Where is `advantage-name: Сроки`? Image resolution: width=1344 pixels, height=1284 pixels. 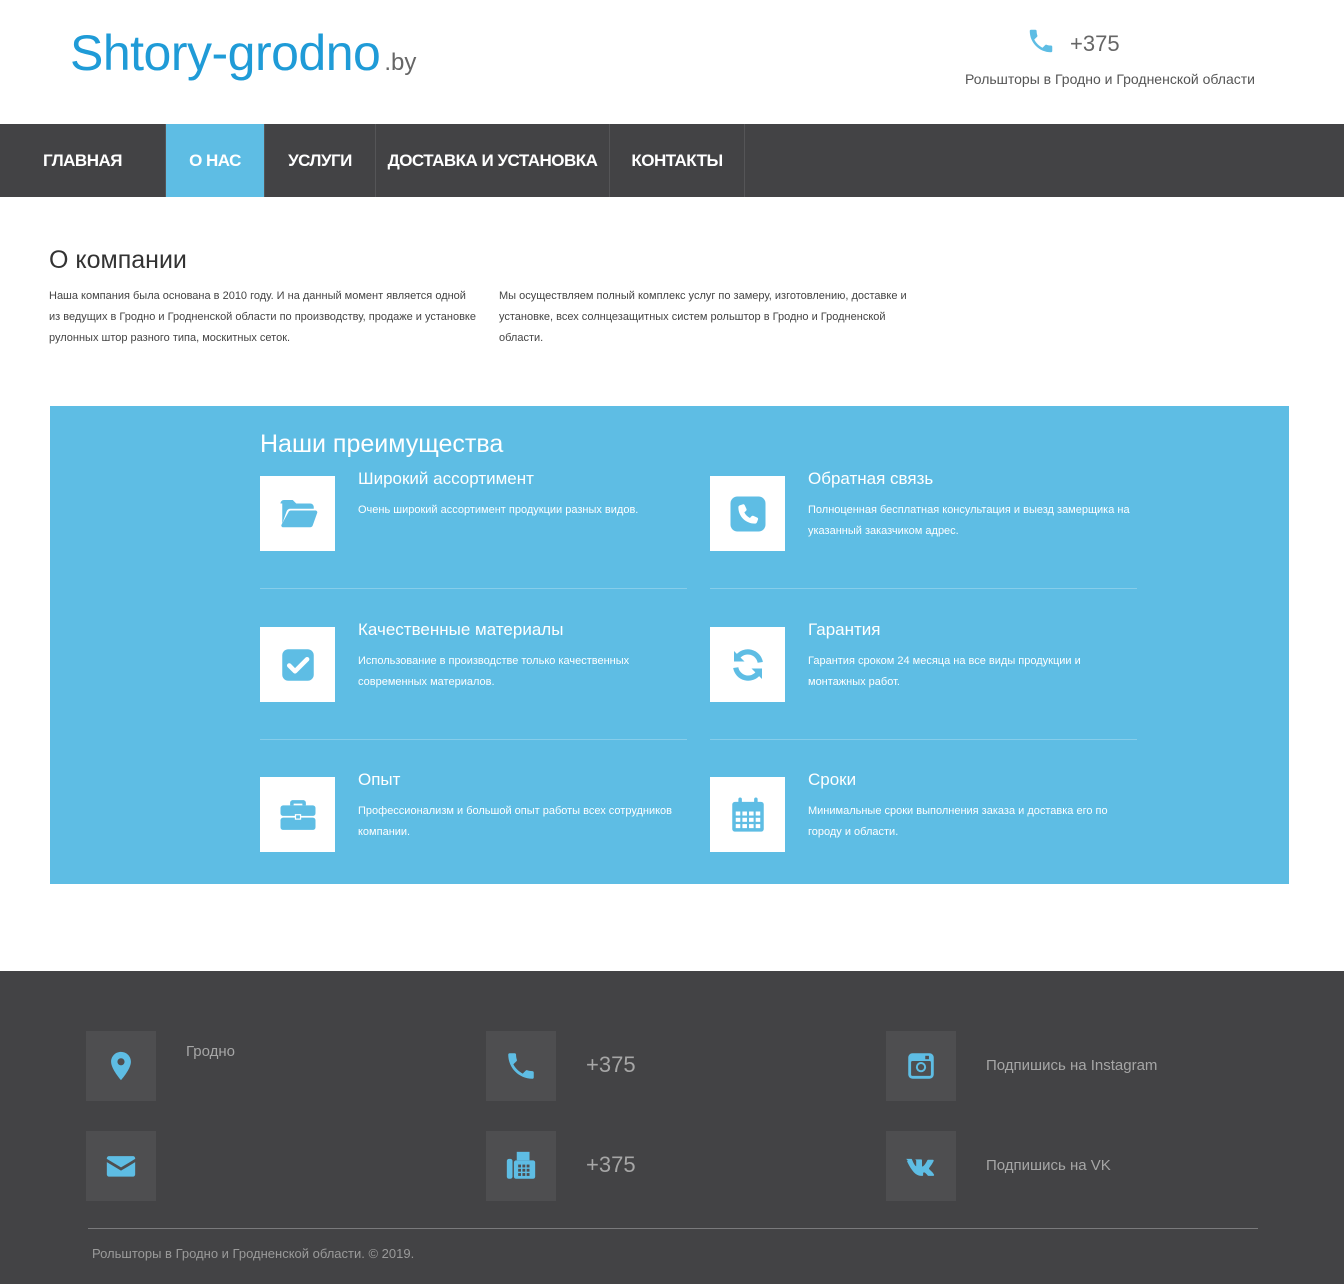 advantage-name: Сроки is located at coordinates (832, 779).